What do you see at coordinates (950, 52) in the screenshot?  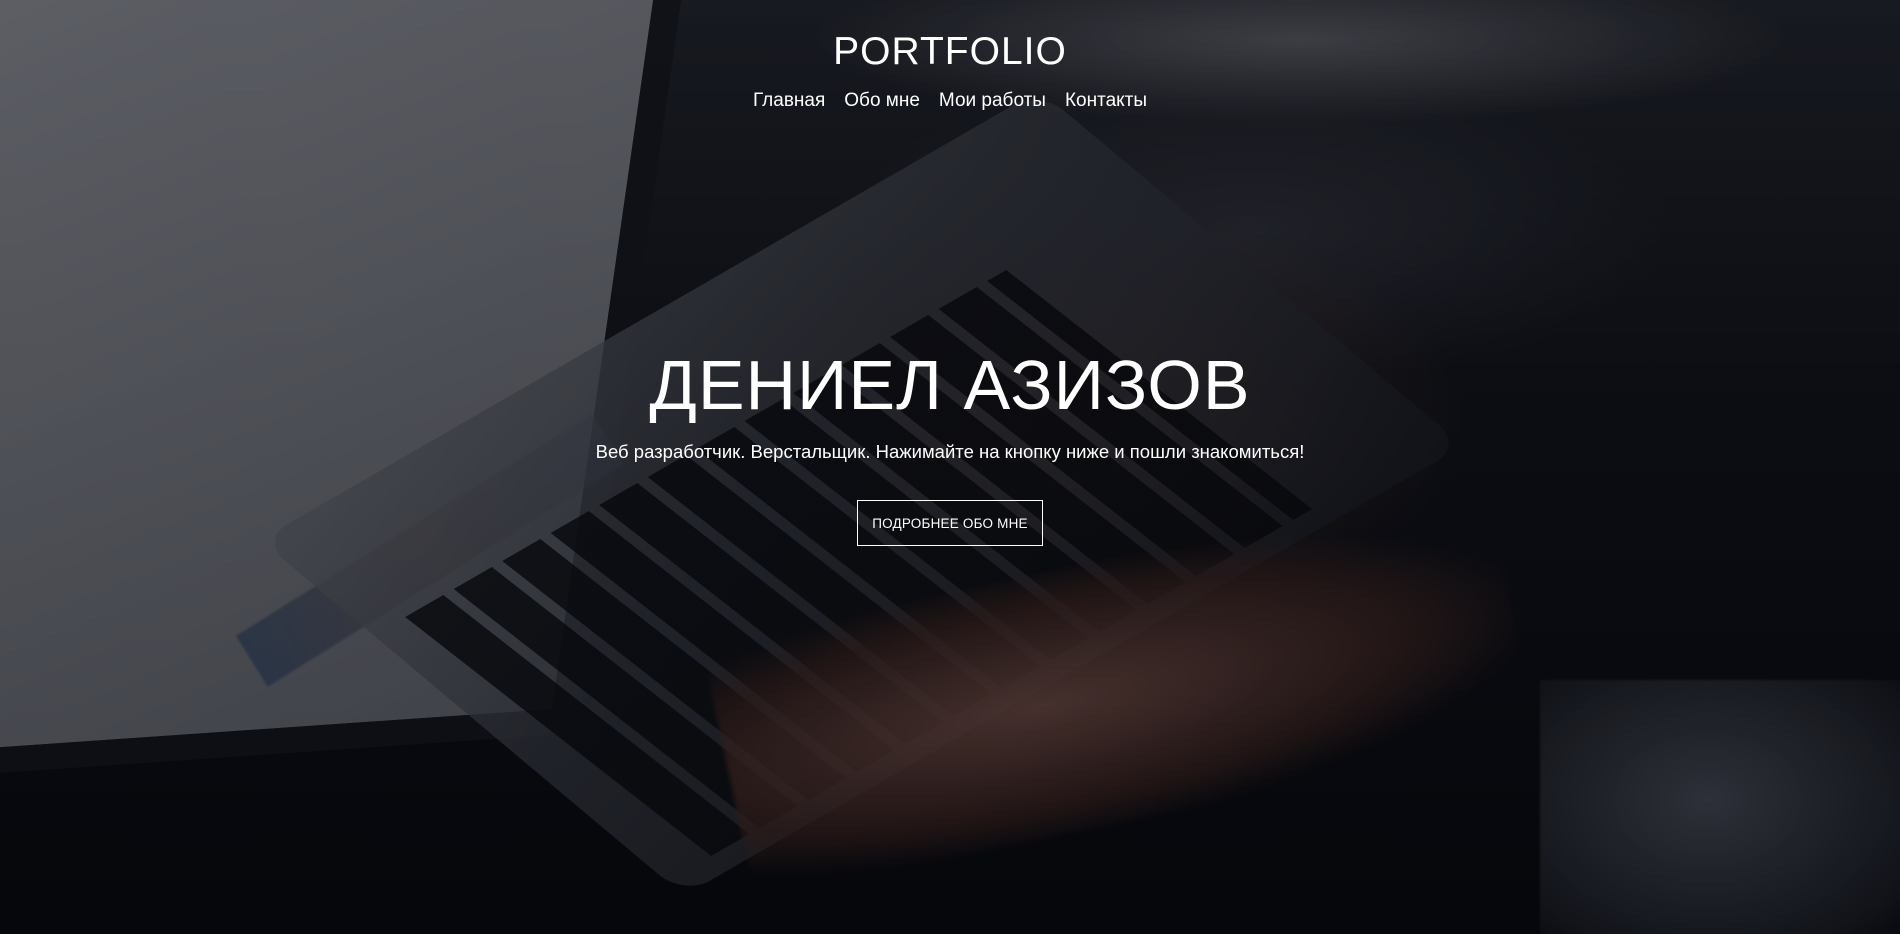 I see `site-logo: PORTFOLIO` at bounding box center [950, 52].